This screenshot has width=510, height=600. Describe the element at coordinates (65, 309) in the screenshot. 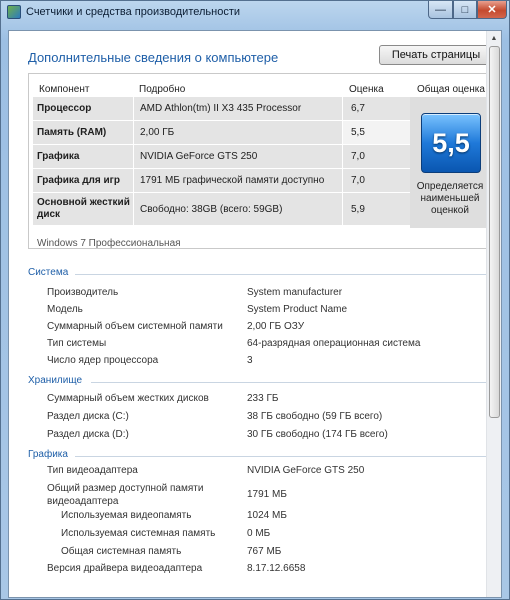

I see `info-label: Модель` at that location.